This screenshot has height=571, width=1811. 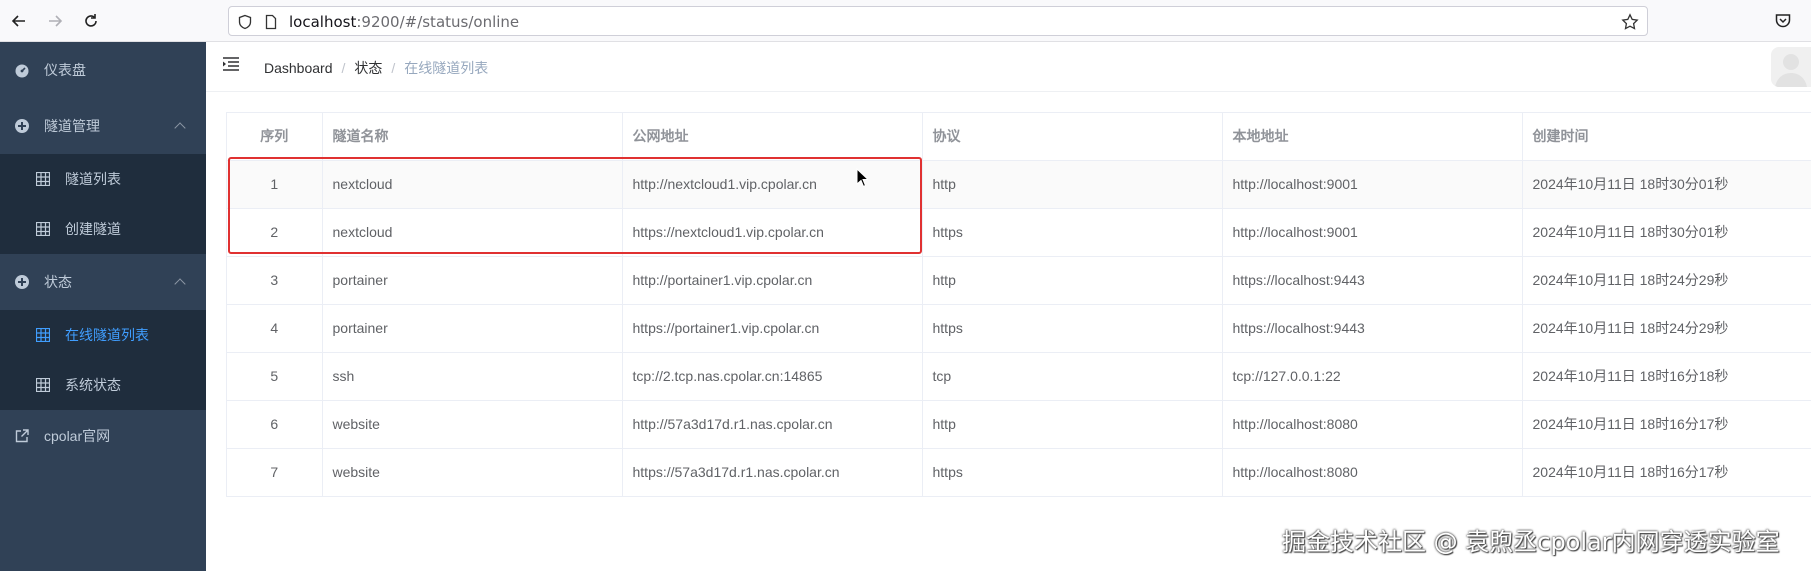 What do you see at coordinates (1791, 70) in the screenshot?
I see `user-avatar-icon` at bounding box center [1791, 70].